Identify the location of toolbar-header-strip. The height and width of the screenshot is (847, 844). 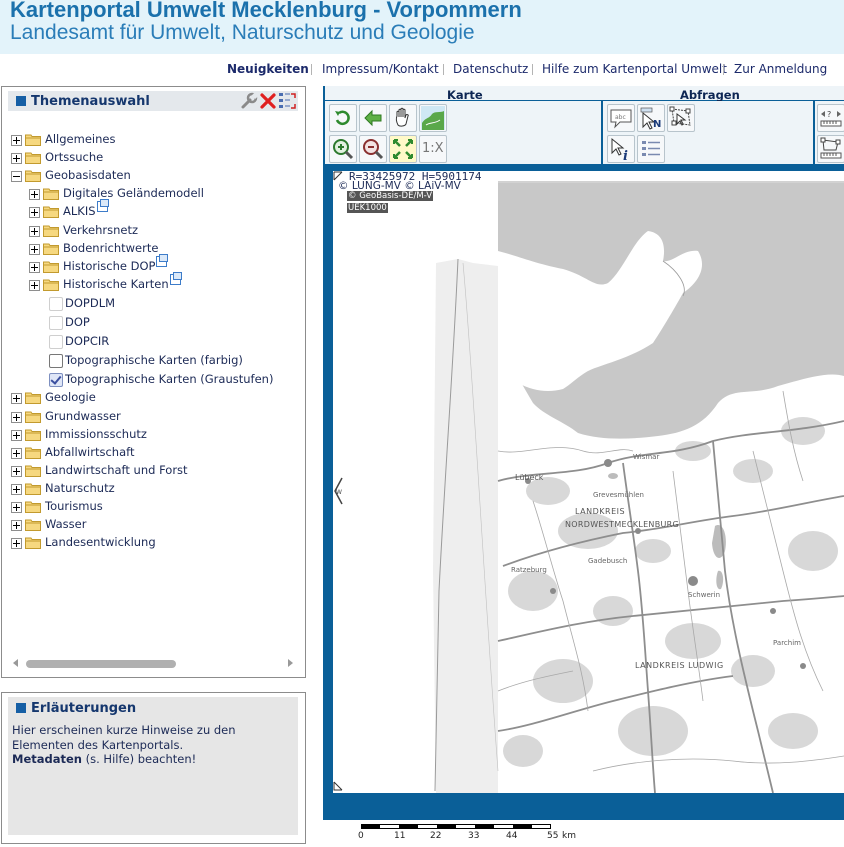
(584, 93).